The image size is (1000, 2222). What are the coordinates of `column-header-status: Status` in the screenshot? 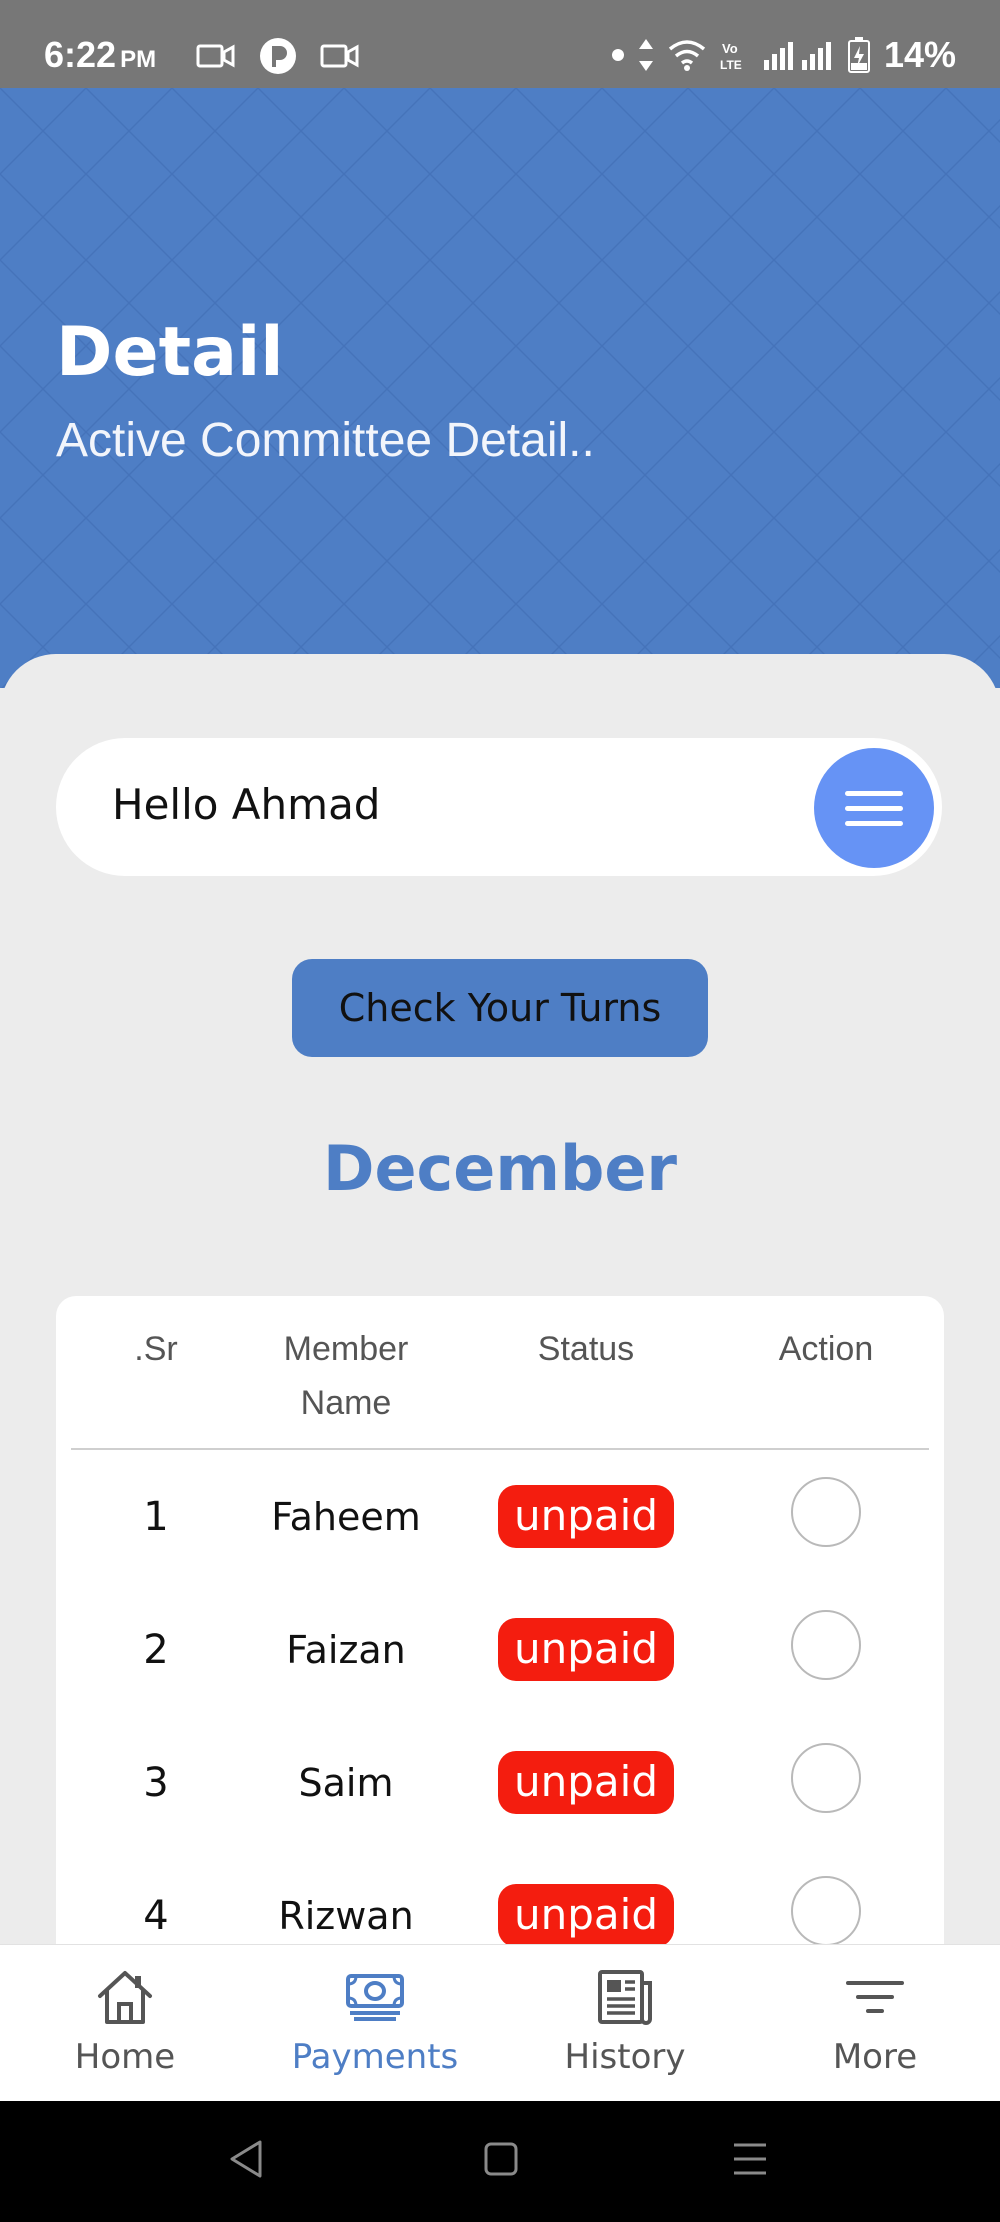 It's located at (586, 1349).